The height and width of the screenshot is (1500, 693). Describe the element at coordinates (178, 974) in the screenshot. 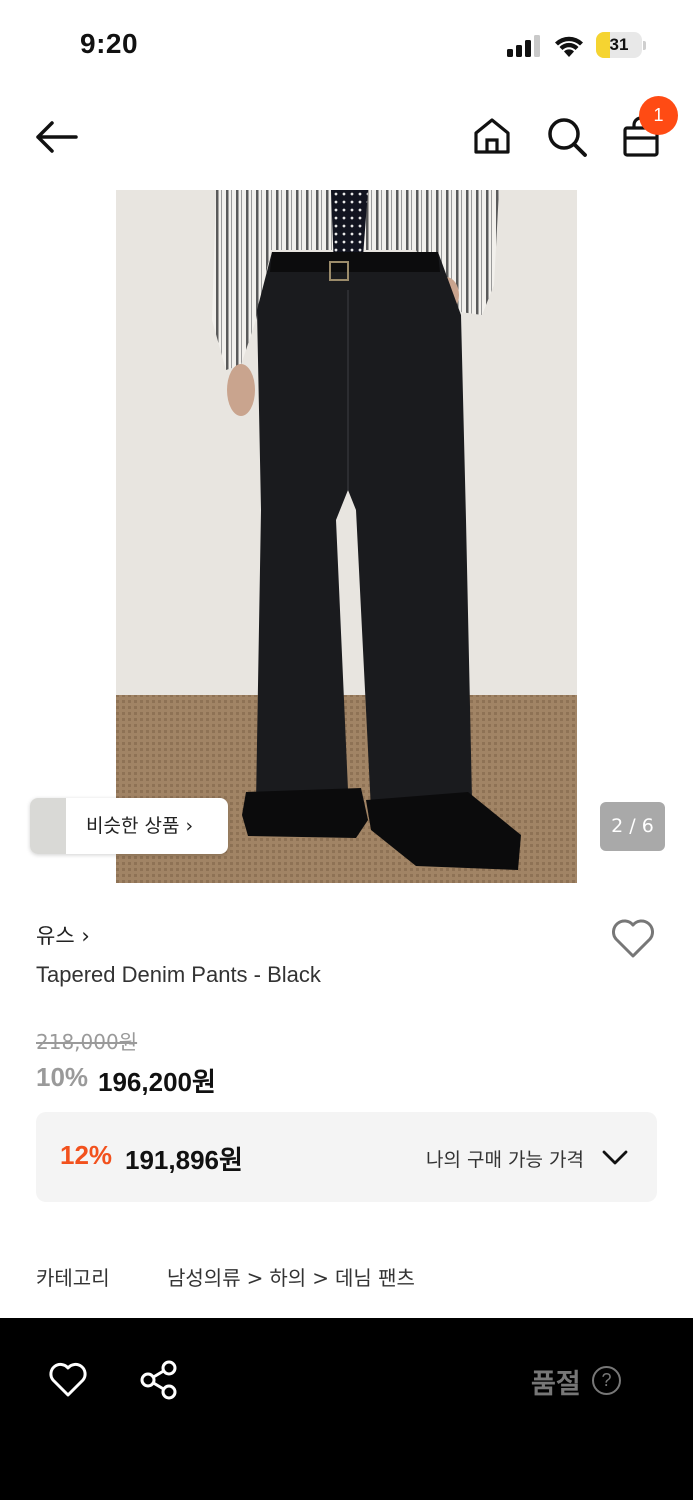

I see `product-title: Tapered Denim Pants - Black` at that location.